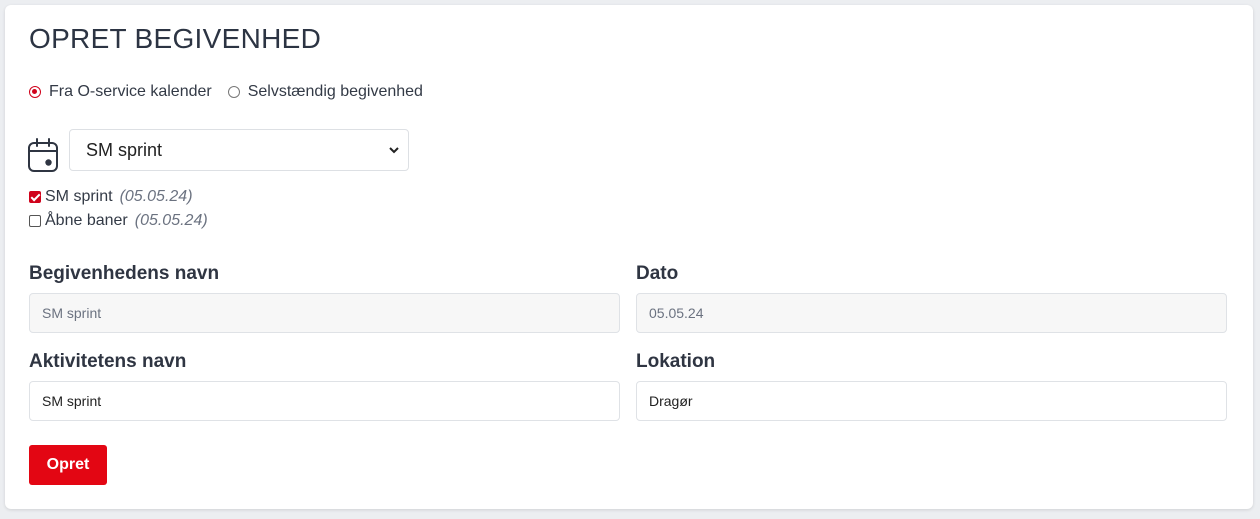 This screenshot has height=519, width=1260. I want to click on activity-name-label: Aktivitetens navn, so click(108, 361).